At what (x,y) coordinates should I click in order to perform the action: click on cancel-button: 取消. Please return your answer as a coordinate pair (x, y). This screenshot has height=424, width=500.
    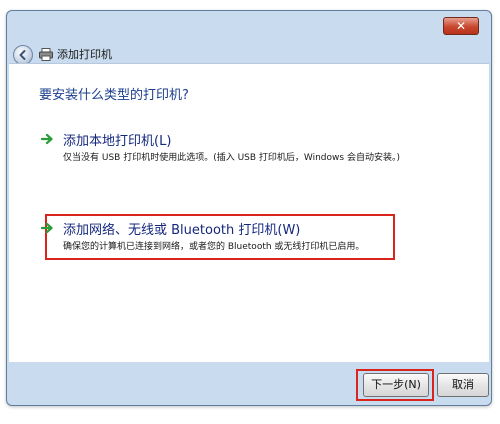
    Looking at the image, I should click on (463, 385).